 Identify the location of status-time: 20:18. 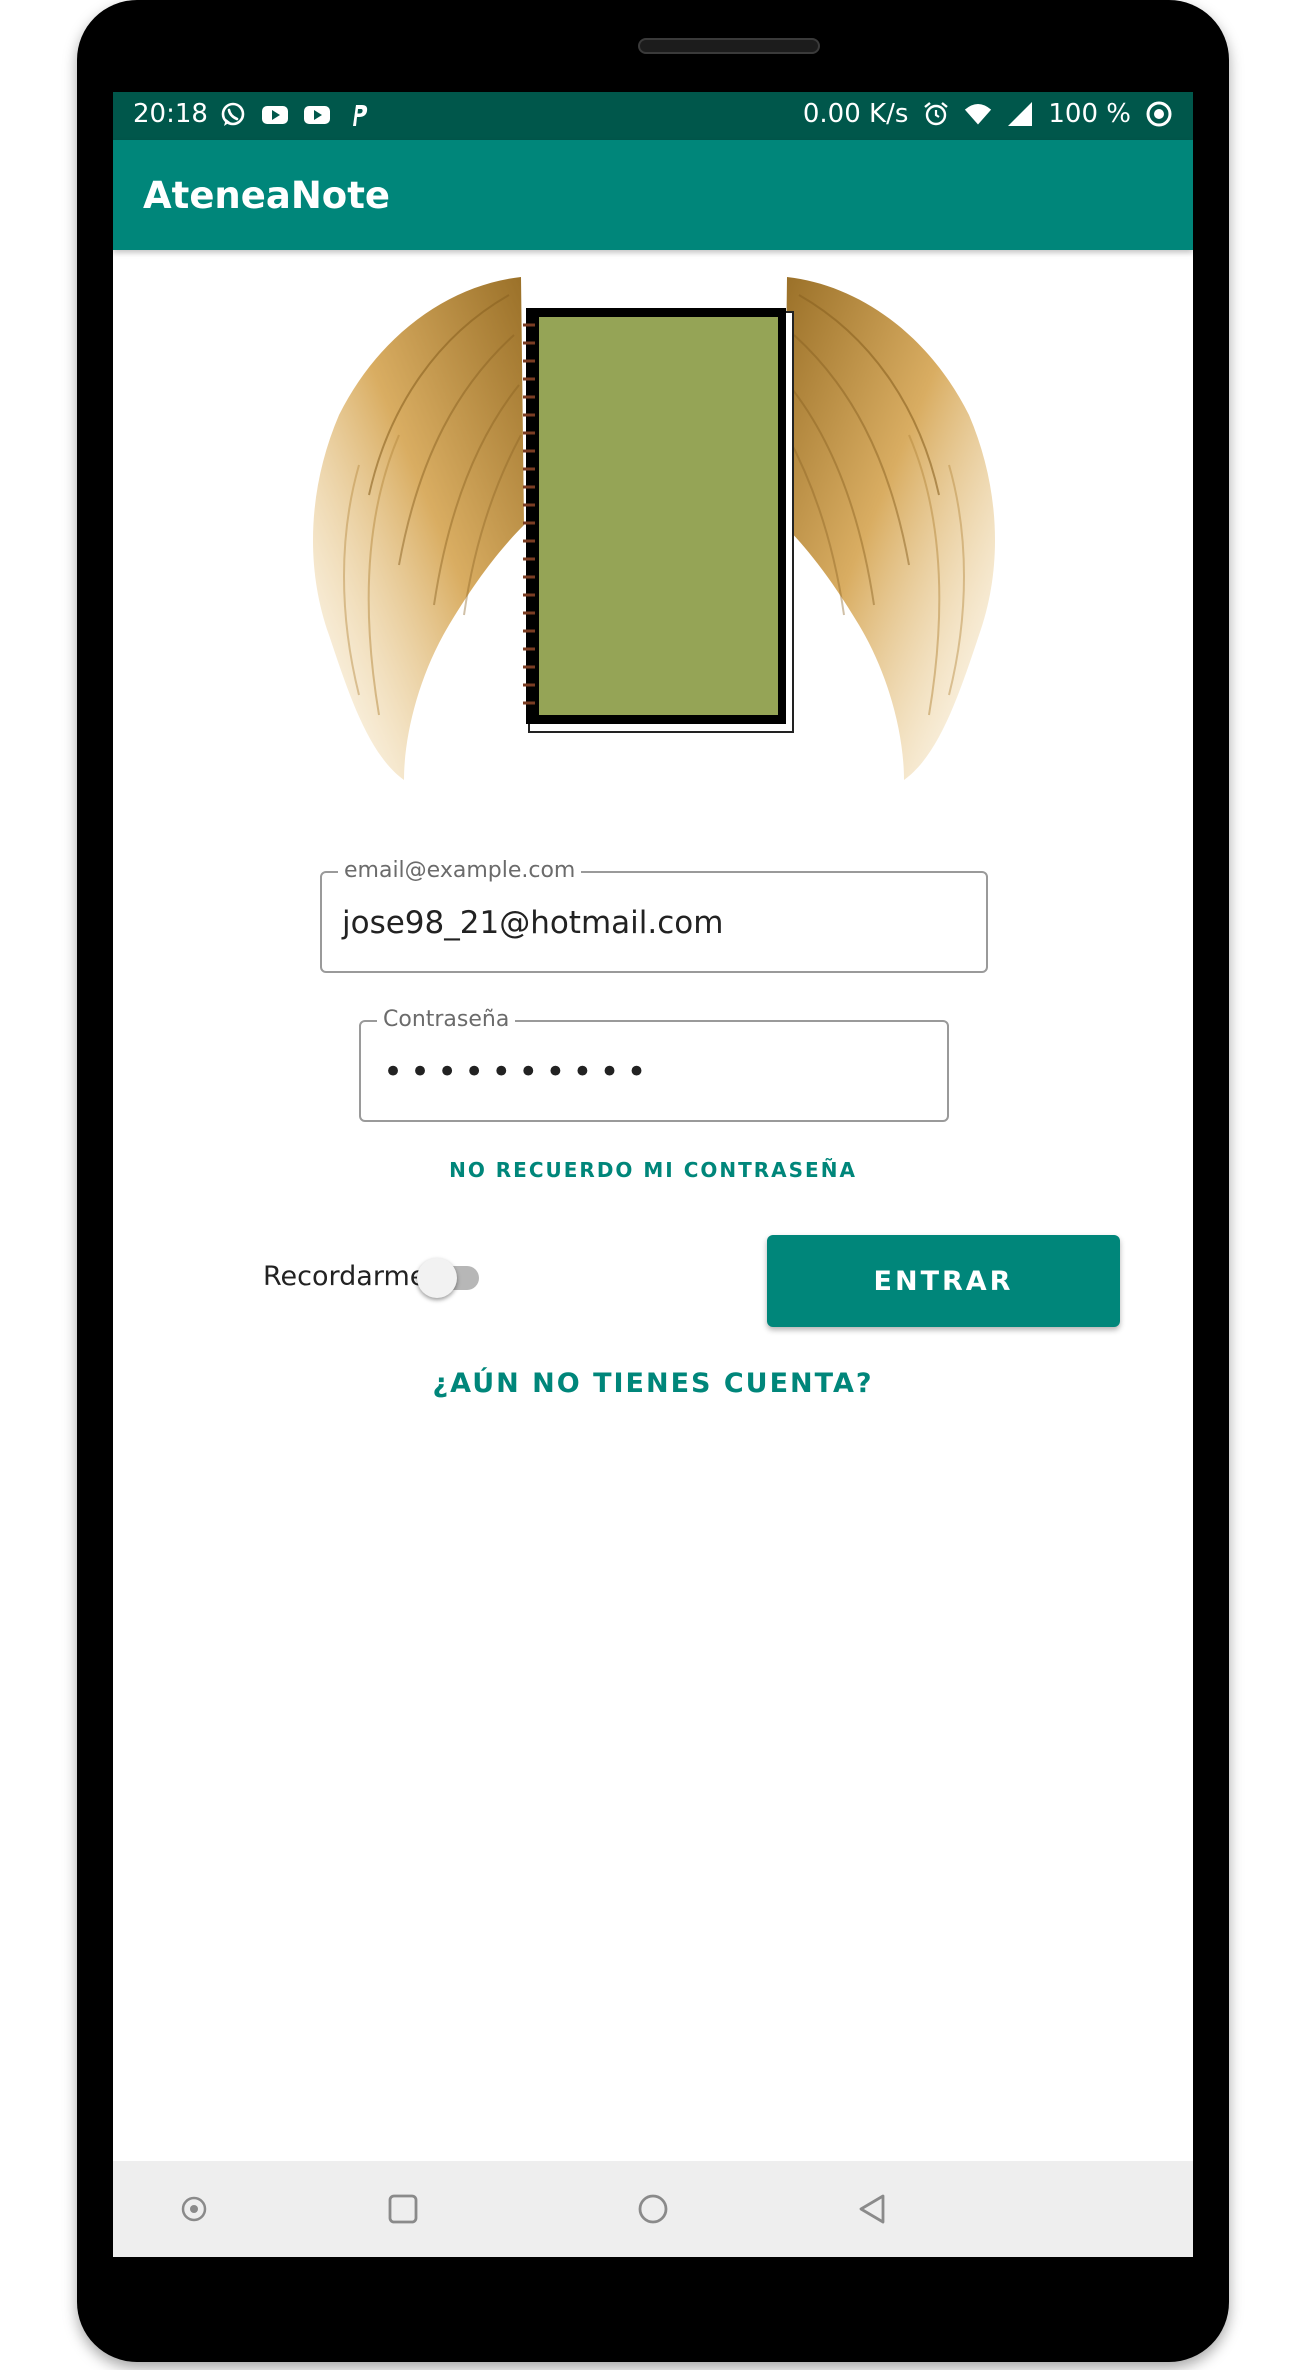
(170, 114).